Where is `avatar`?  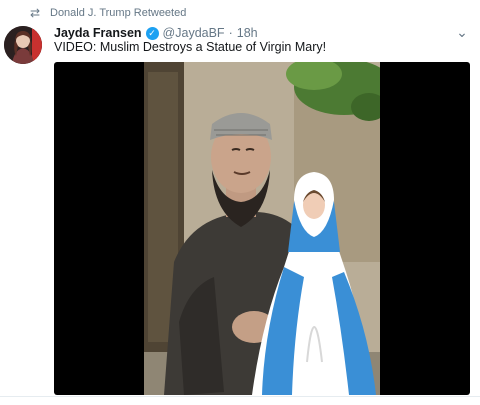
avatar is located at coordinates (23, 45).